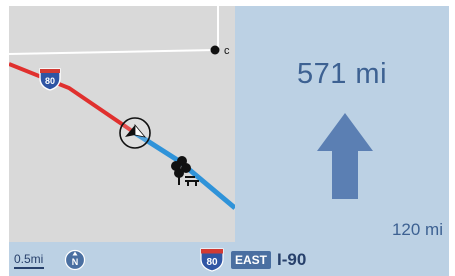 This screenshot has width=455, height=276. What do you see at coordinates (345, 156) in the screenshot?
I see `straight-arrow-icon` at bounding box center [345, 156].